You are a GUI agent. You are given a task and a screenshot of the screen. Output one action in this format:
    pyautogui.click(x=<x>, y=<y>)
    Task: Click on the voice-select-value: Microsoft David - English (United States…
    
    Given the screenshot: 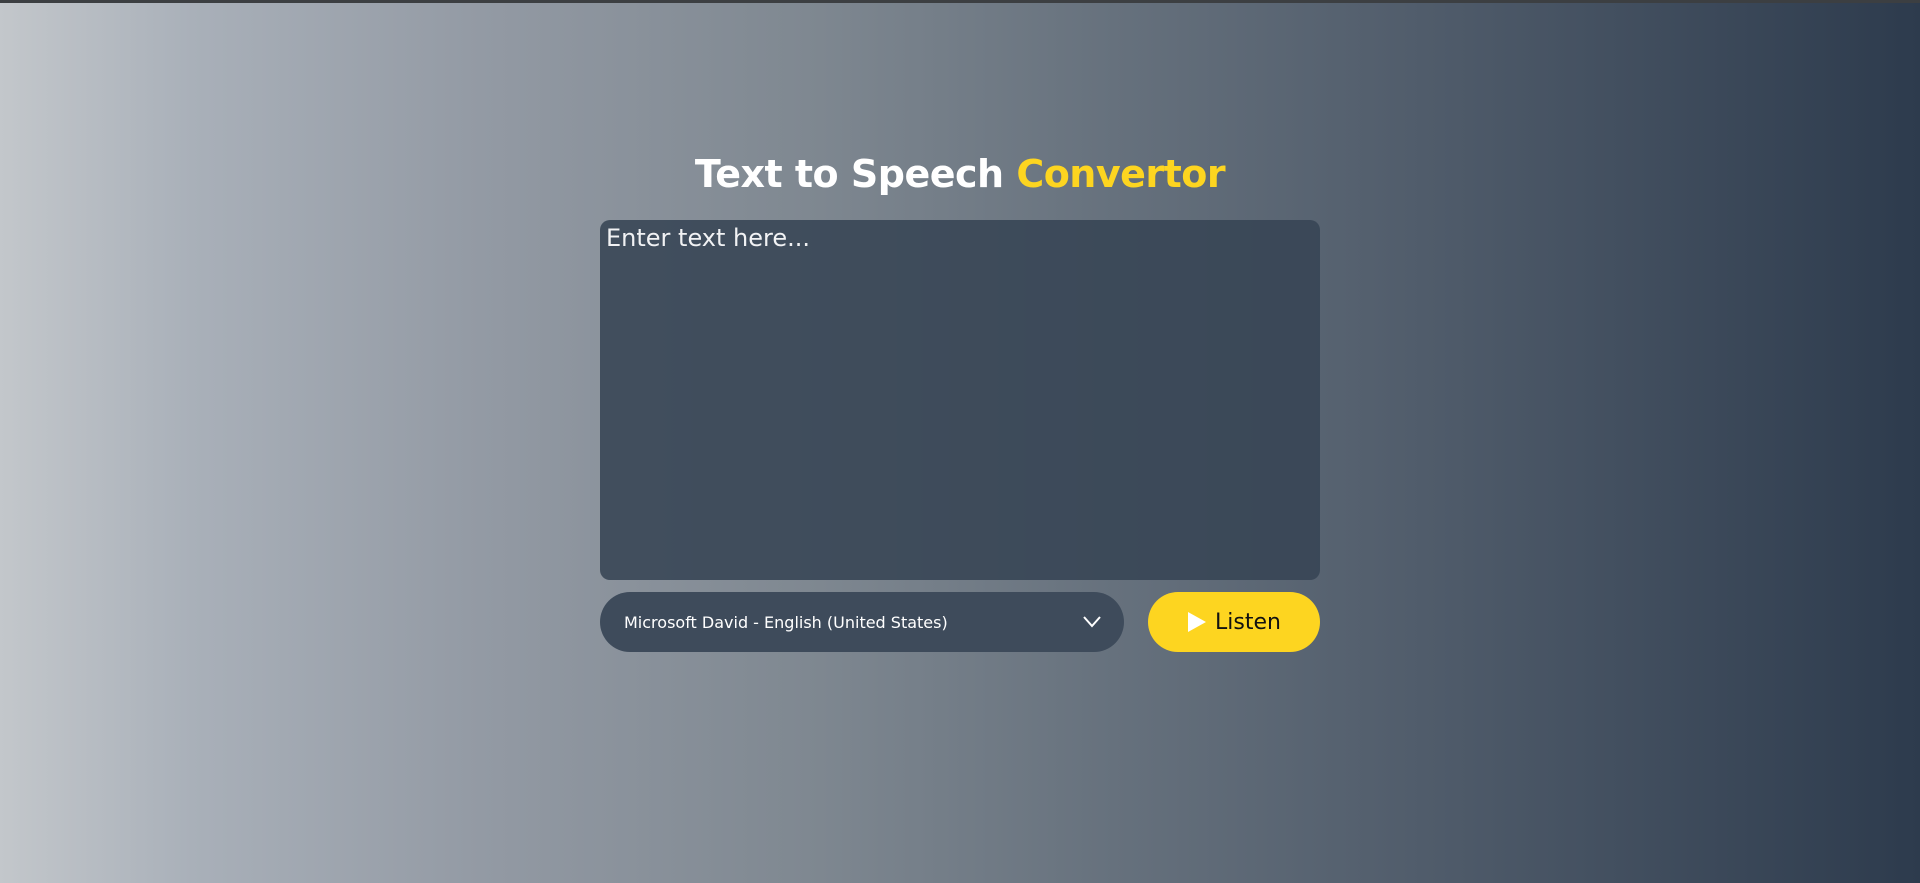 What is the action you would take?
    pyautogui.click(x=786, y=622)
    